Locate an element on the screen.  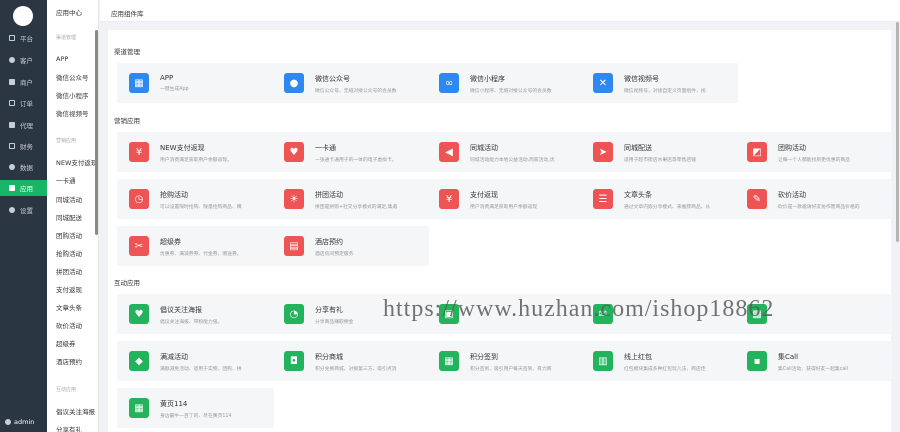
subnav-link: 同城配送 is located at coordinates (77, 217).